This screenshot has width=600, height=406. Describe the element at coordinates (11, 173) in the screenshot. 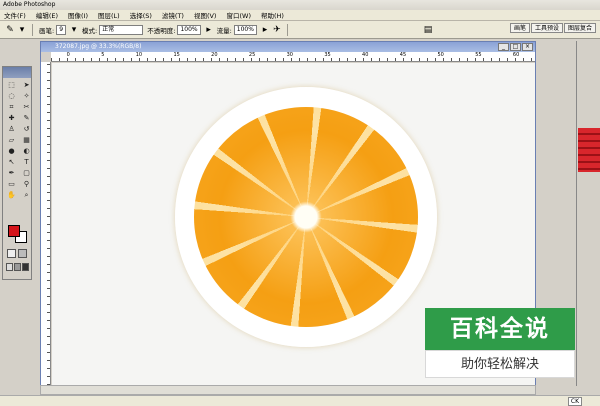

I see `pen-tool-icon: ✒` at that location.